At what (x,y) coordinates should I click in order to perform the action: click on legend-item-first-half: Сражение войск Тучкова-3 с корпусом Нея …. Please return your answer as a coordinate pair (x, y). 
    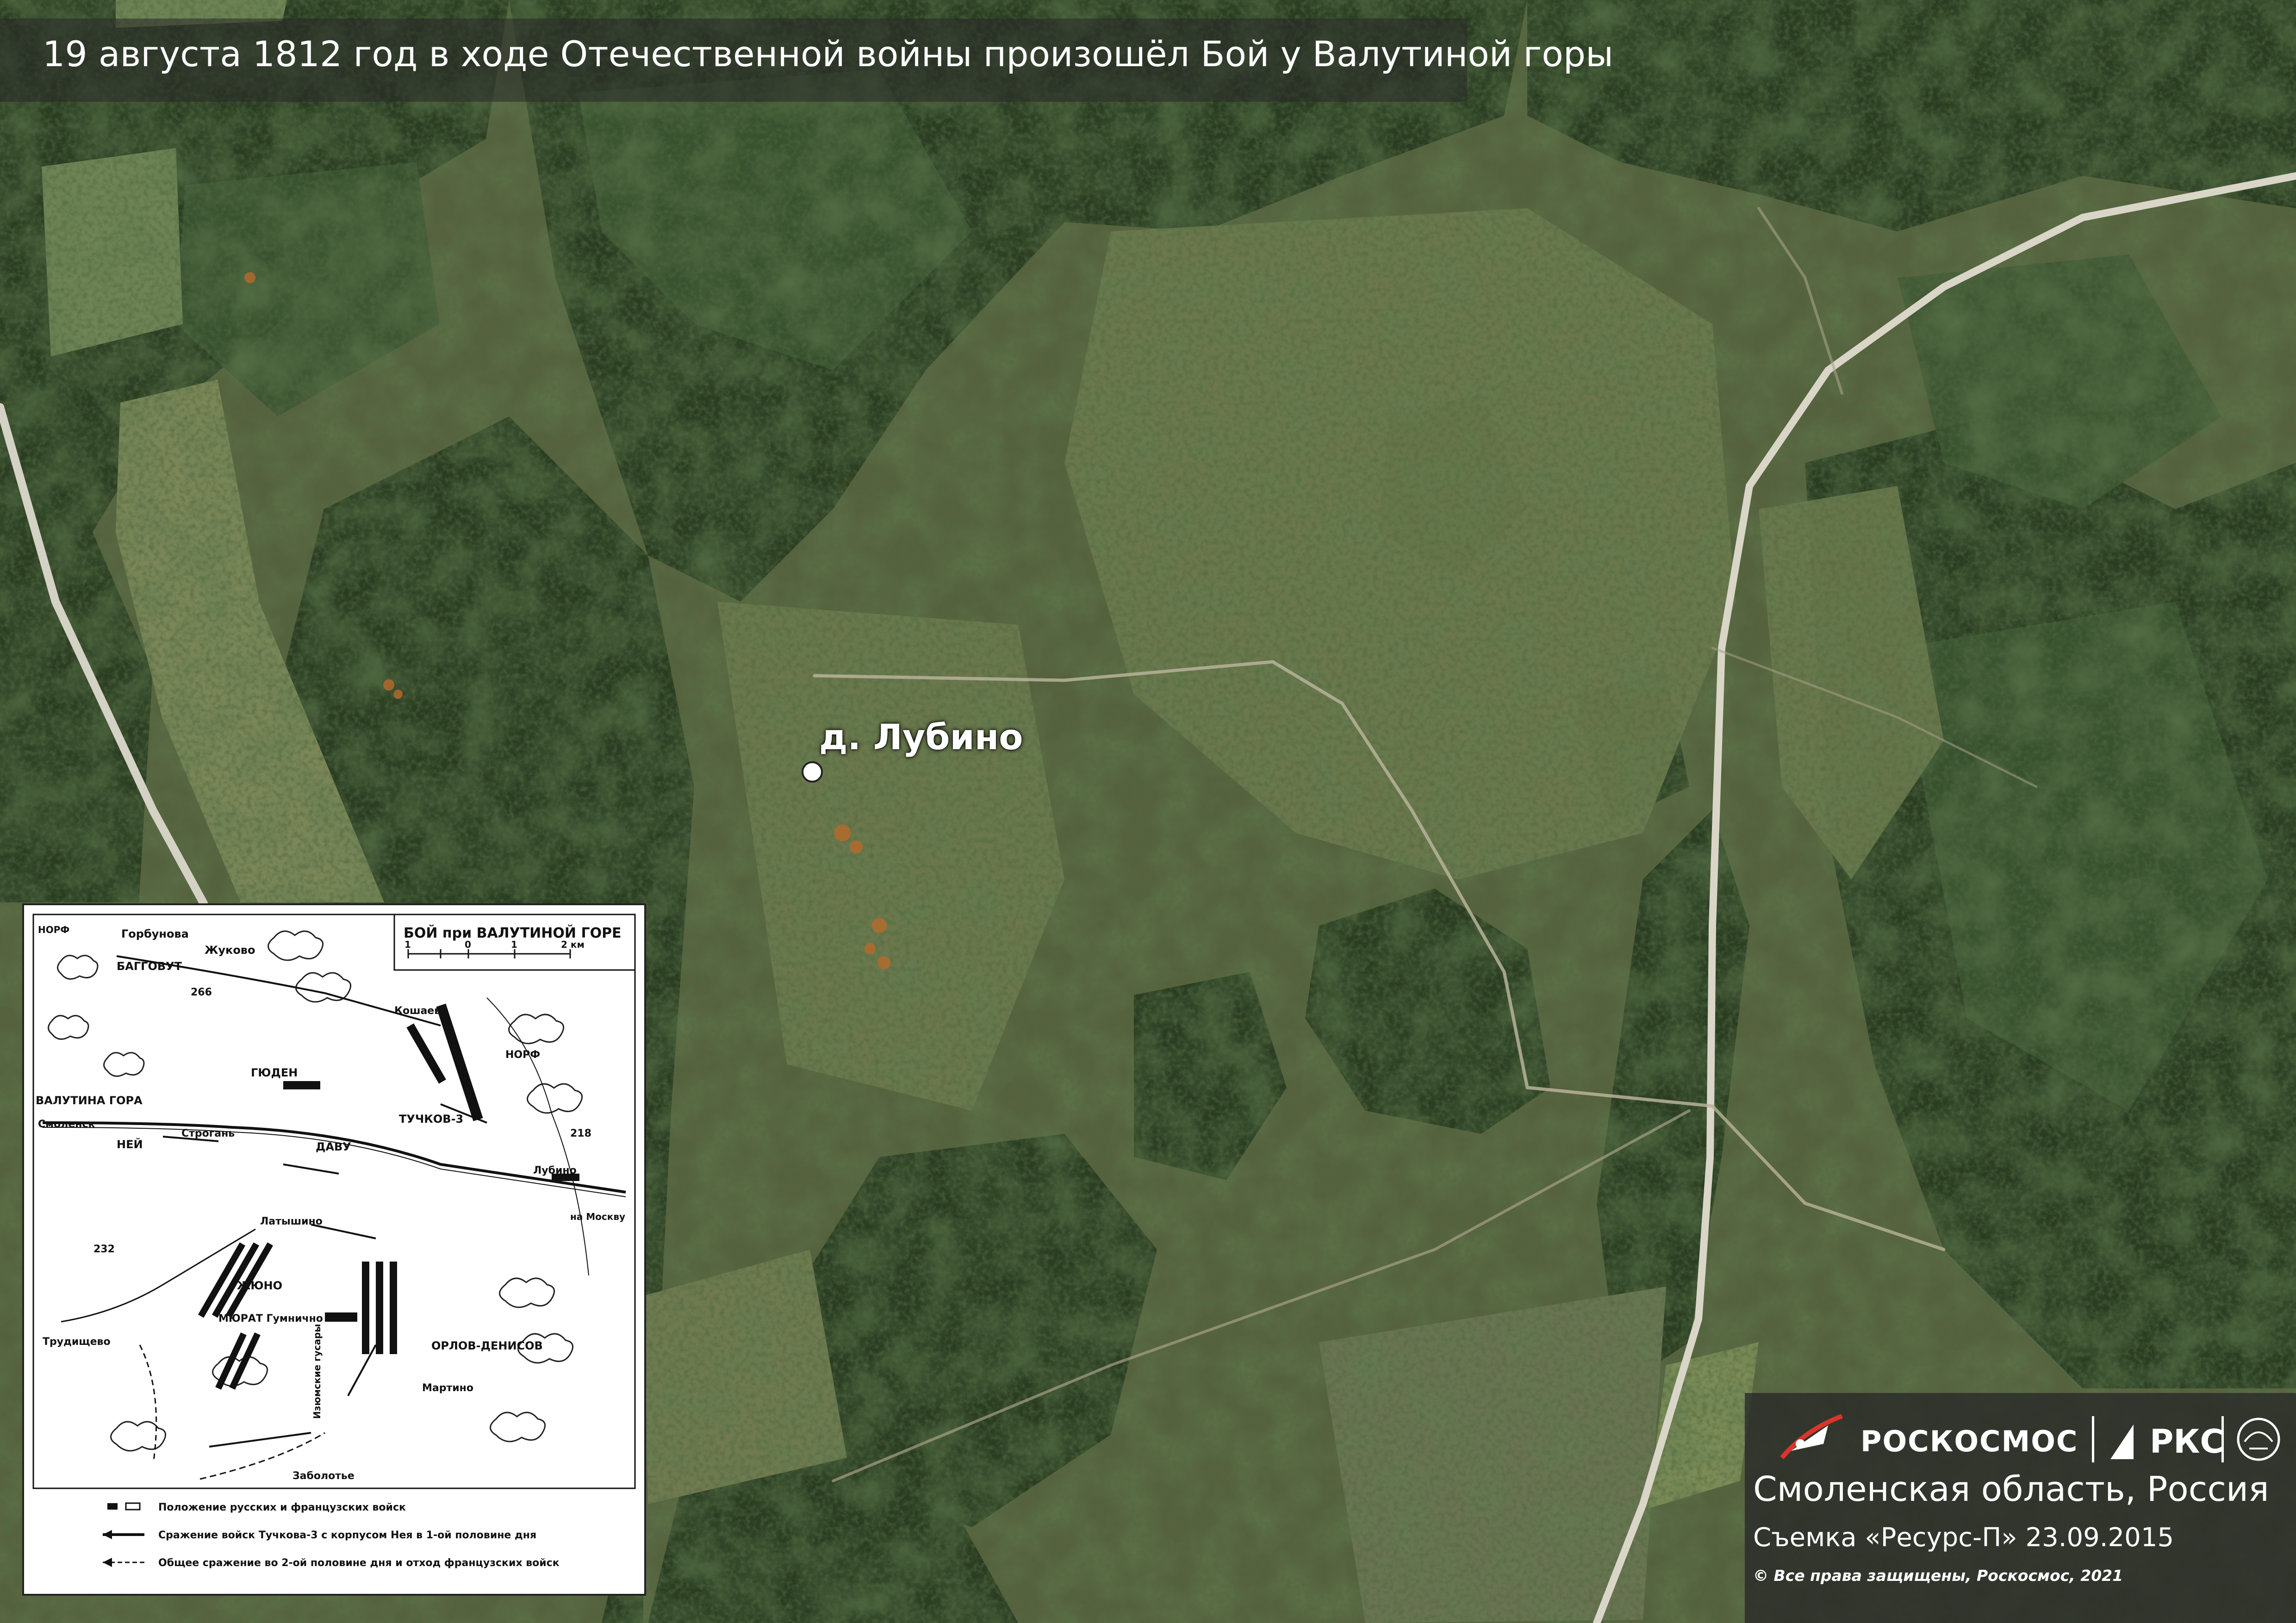
    Looking at the image, I should click on (347, 1535).